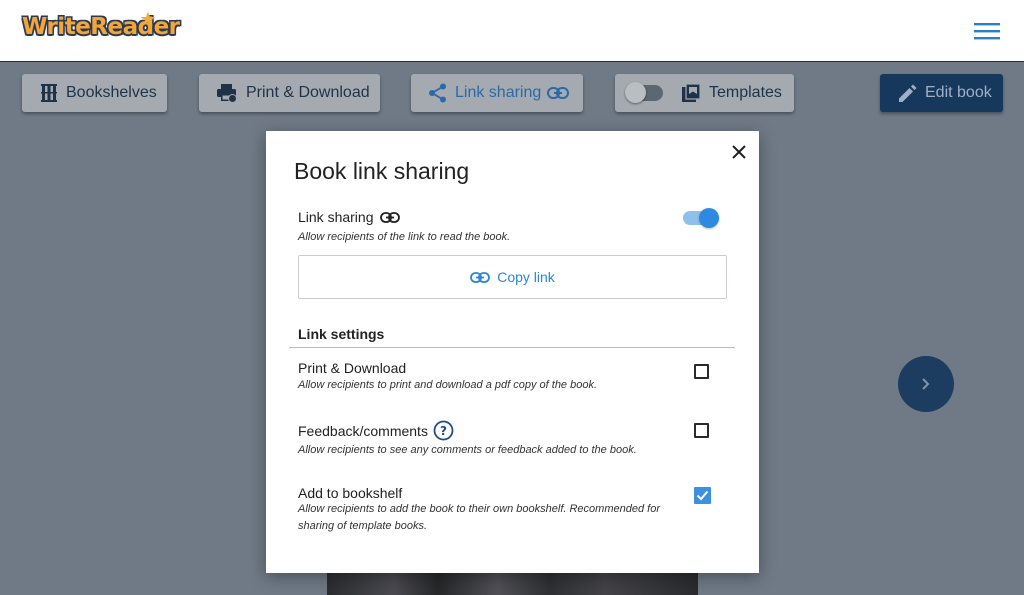  Describe the element at coordinates (512, 31) in the screenshot. I see `top-header: WriteReader` at that location.